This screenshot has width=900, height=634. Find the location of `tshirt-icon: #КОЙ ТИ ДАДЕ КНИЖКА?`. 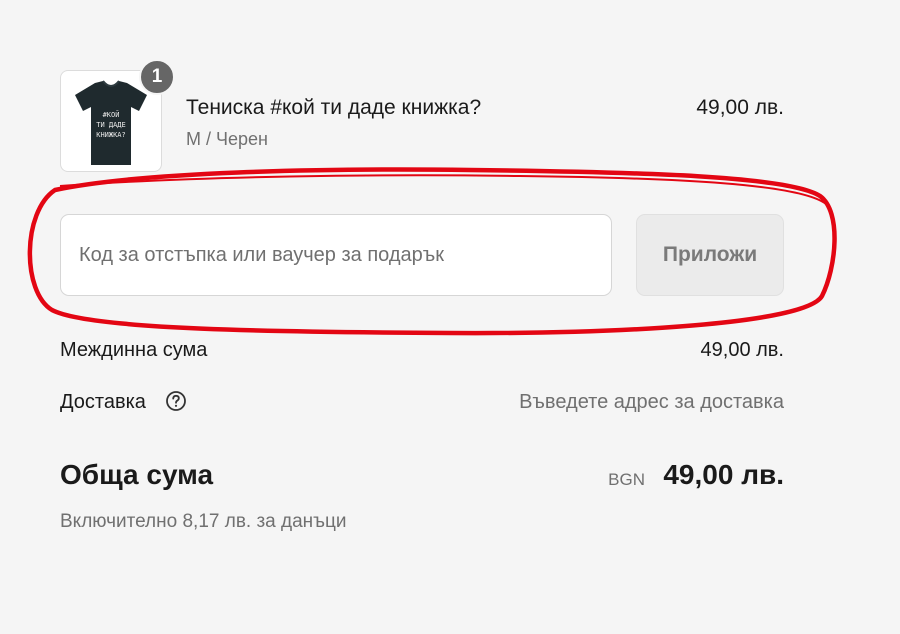

tshirt-icon: #КОЙ ТИ ДАДЕ КНИЖКА? is located at coordinates (111, 122).